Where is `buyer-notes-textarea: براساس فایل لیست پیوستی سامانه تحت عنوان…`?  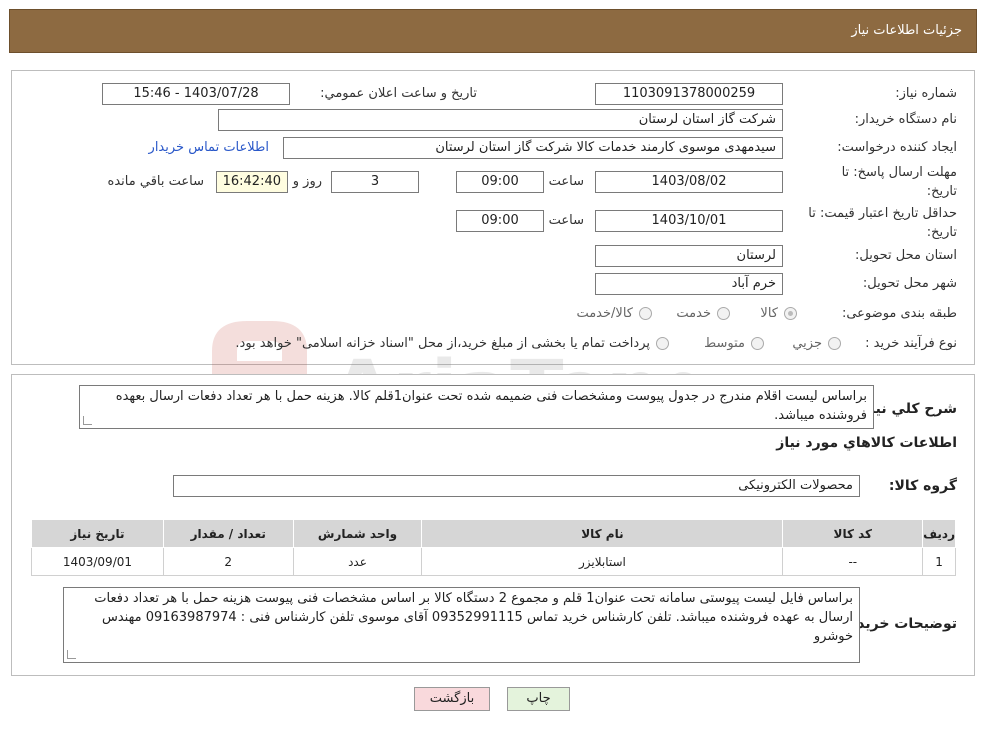
buyer-notes-textarea: براساس فایل لیست پیوستی سامانه تحت عنوان… is located at coordinates (461, 625).